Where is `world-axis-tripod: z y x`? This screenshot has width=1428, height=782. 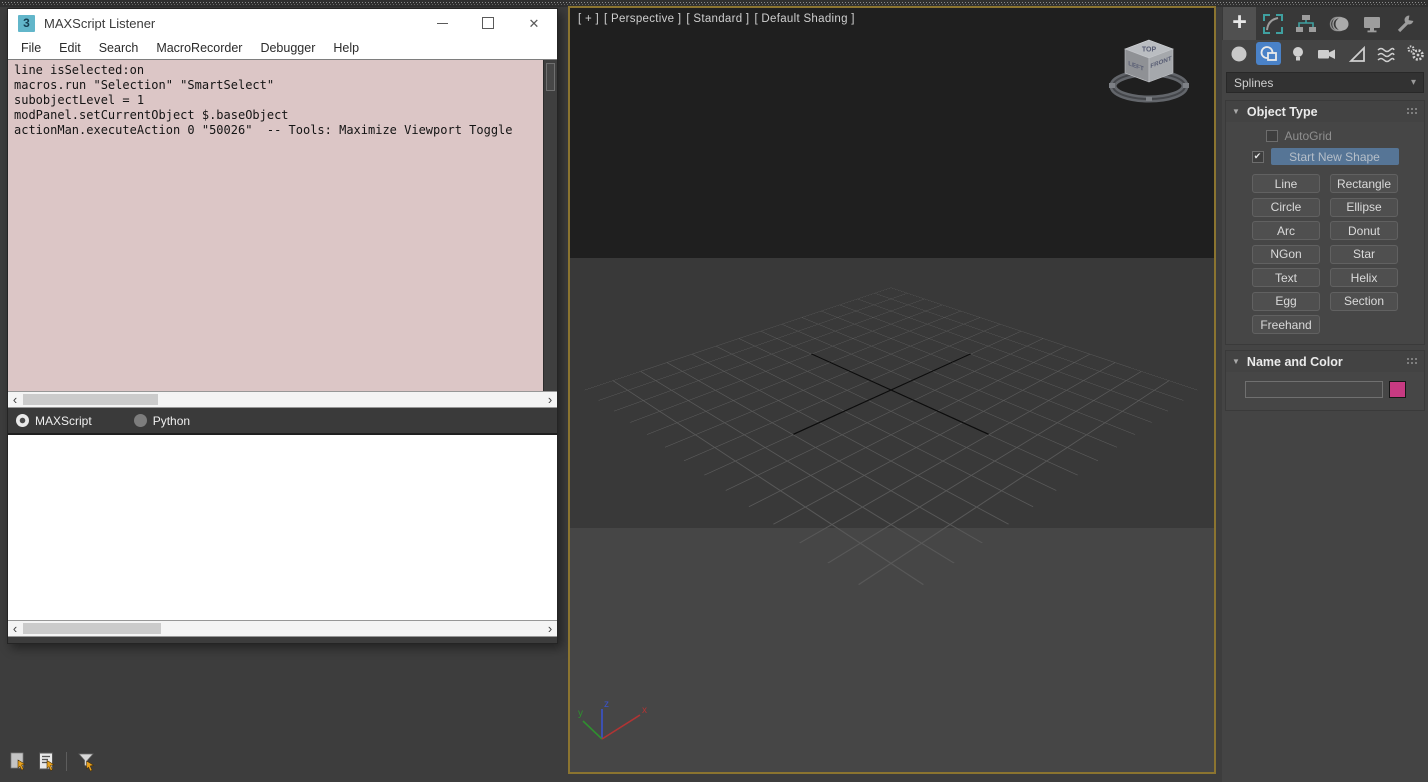 world-axis-tripod: z y x is located at coordinates (612, 719).